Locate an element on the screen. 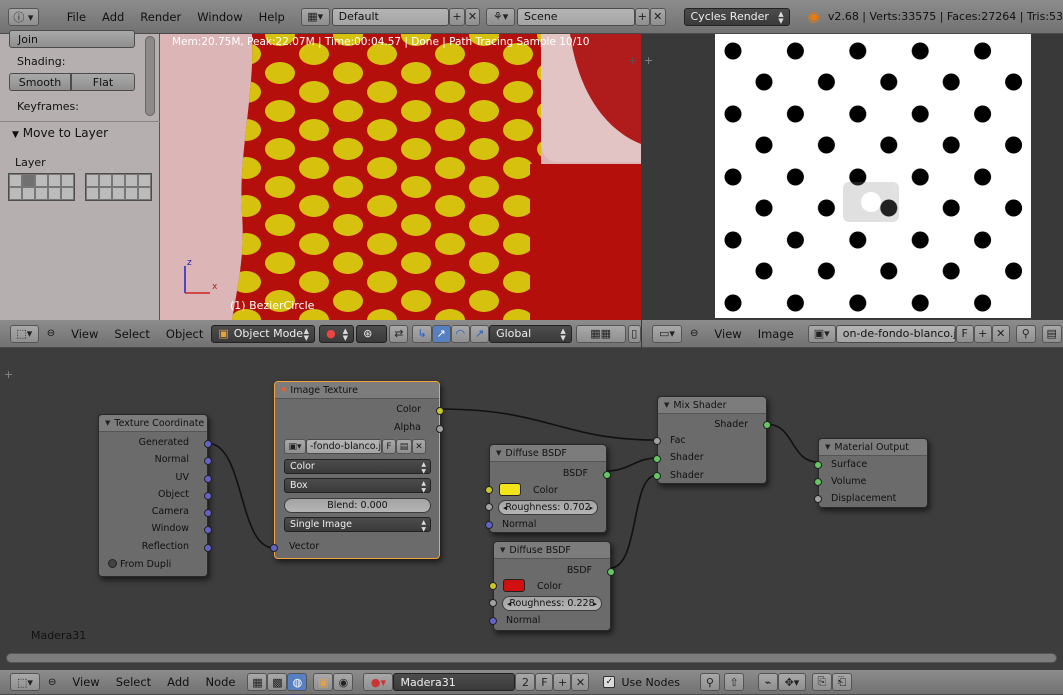 Image resolution: width=1063 pixels, height=695 pixels. horizontal-scrollbar is located at coordinates (531, 658).